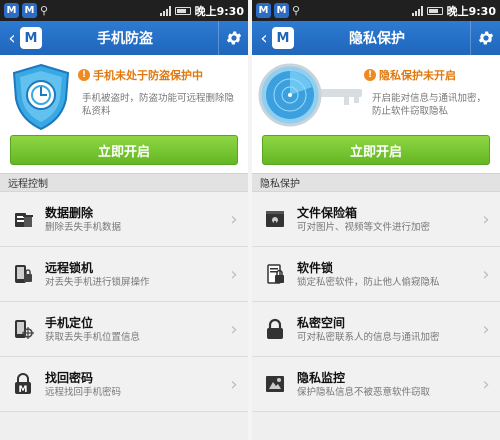  What do you see at coordinates (97, 282) in the screenshot?
I see `item-subtitle: 对丢失手机进行锁屏操作` at bounding box center [97, 282].